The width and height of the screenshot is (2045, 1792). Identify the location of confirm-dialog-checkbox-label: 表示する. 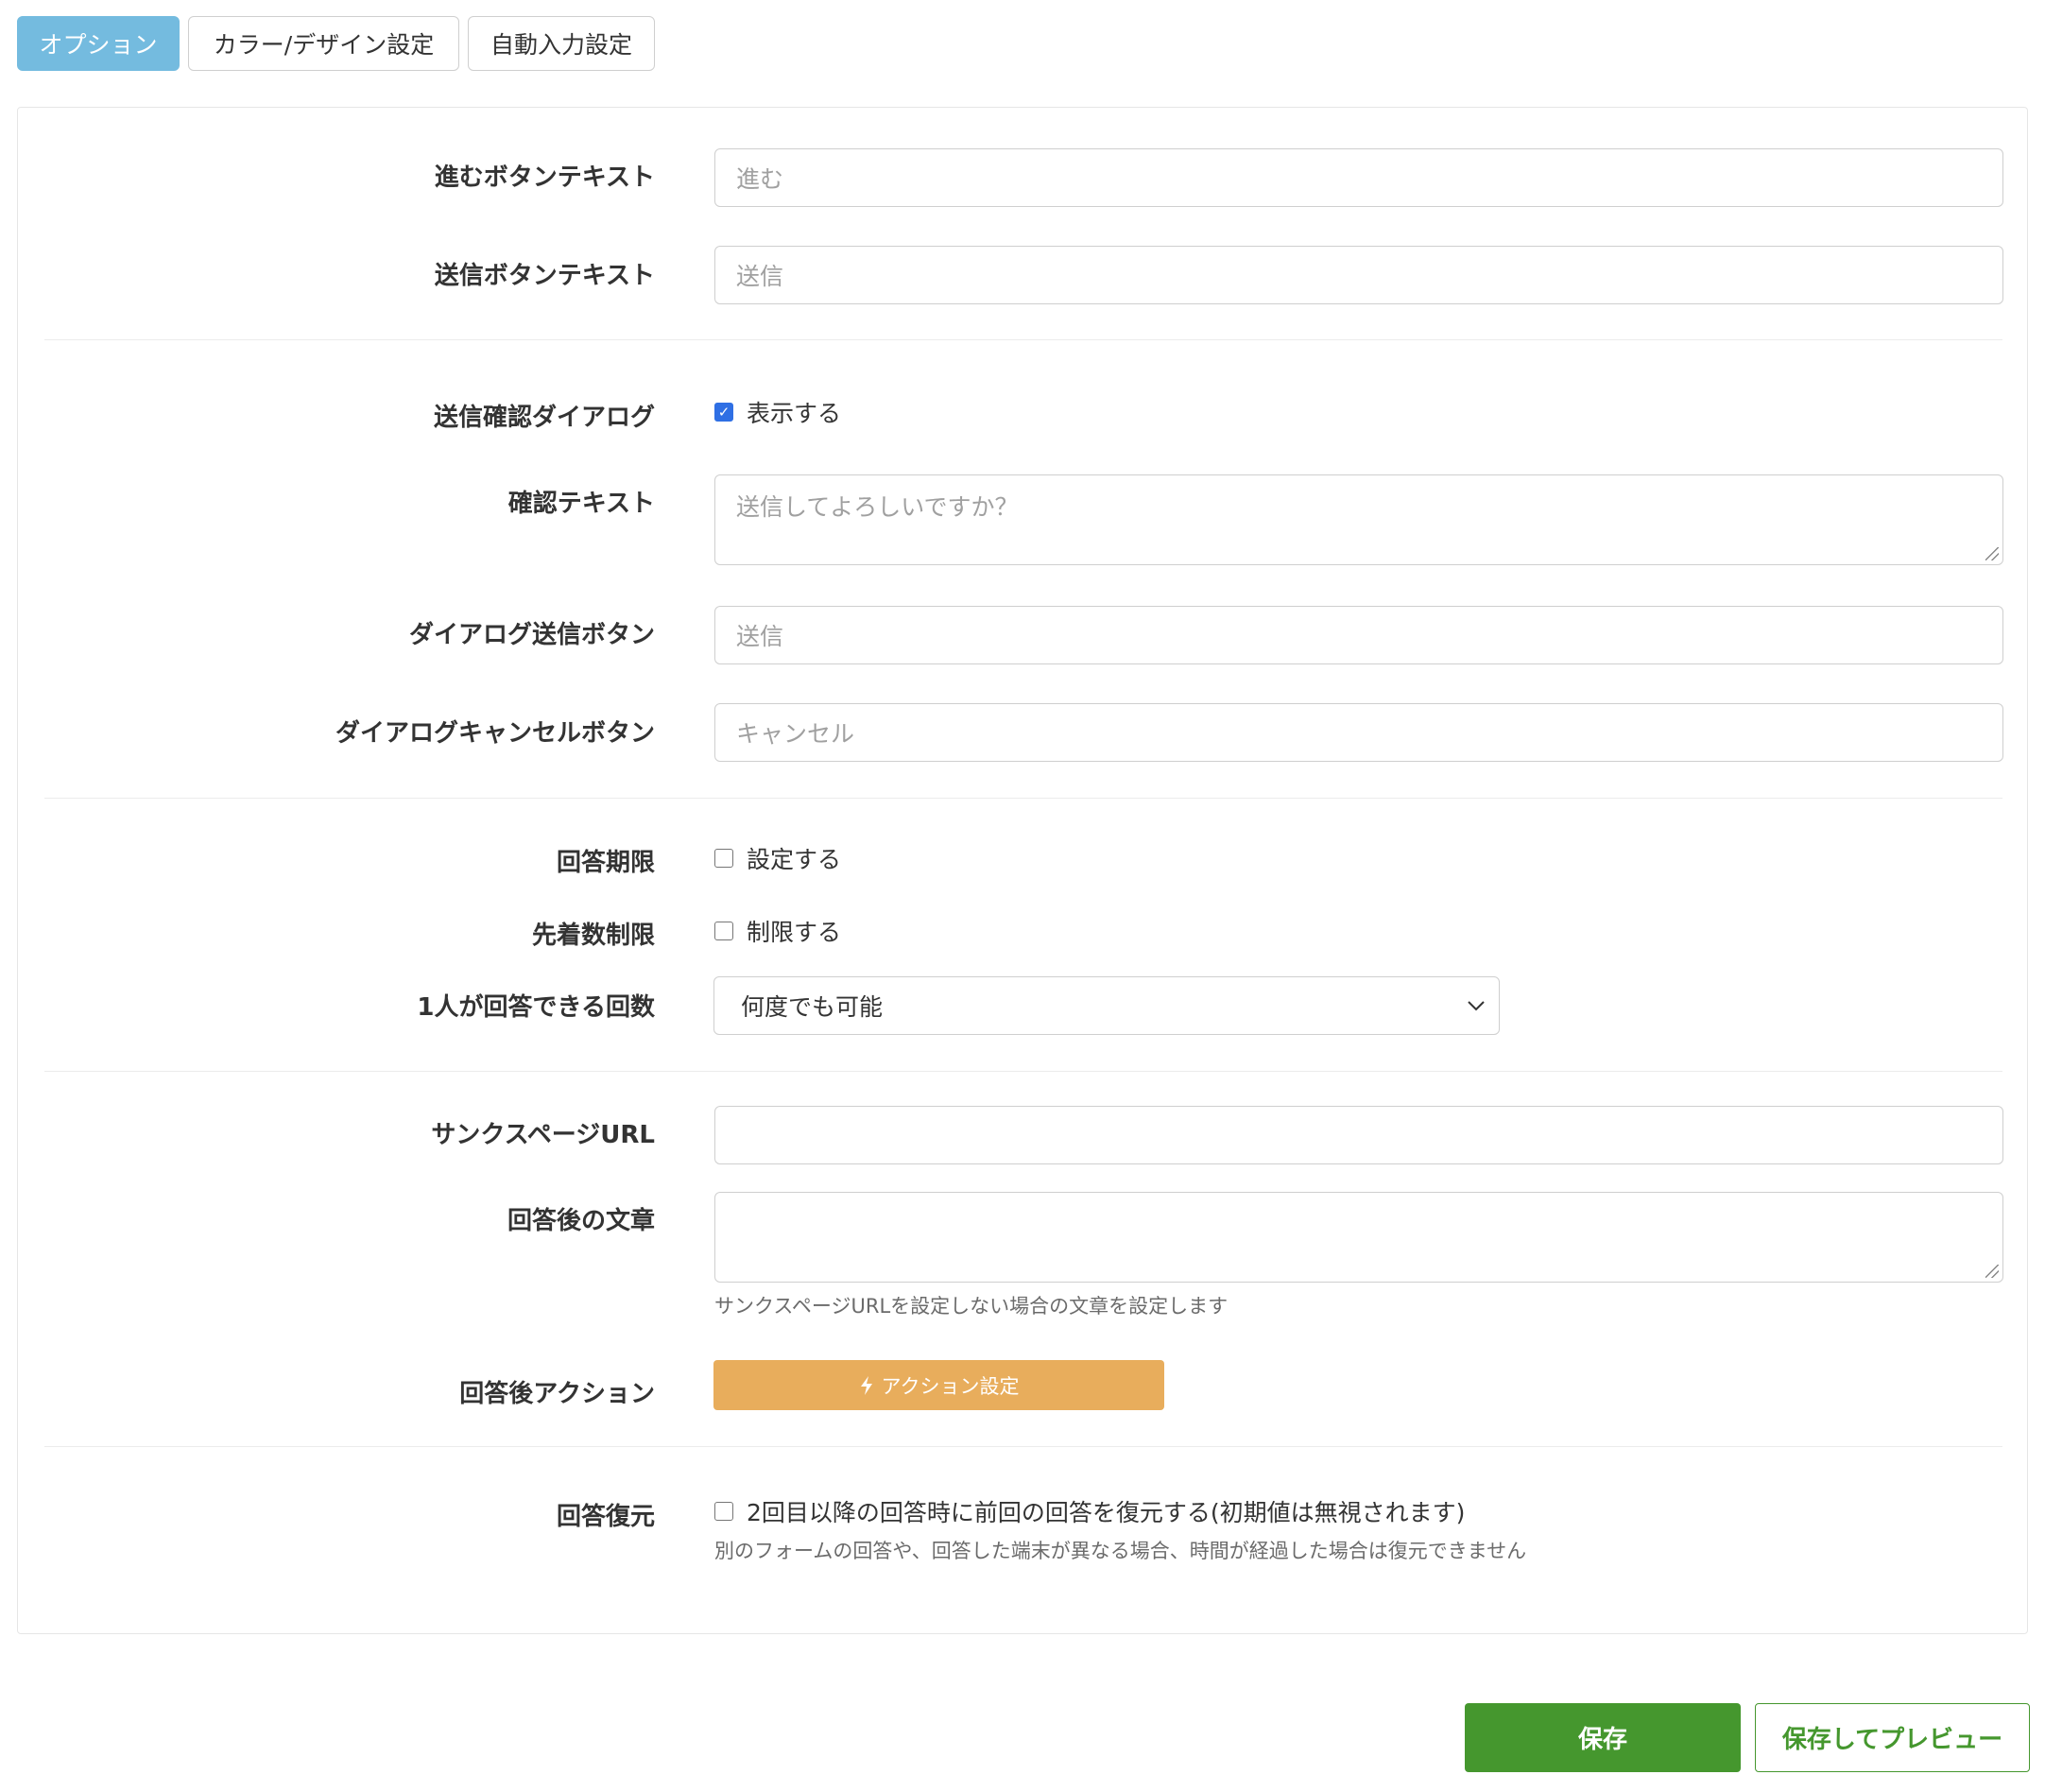
(795, 413).